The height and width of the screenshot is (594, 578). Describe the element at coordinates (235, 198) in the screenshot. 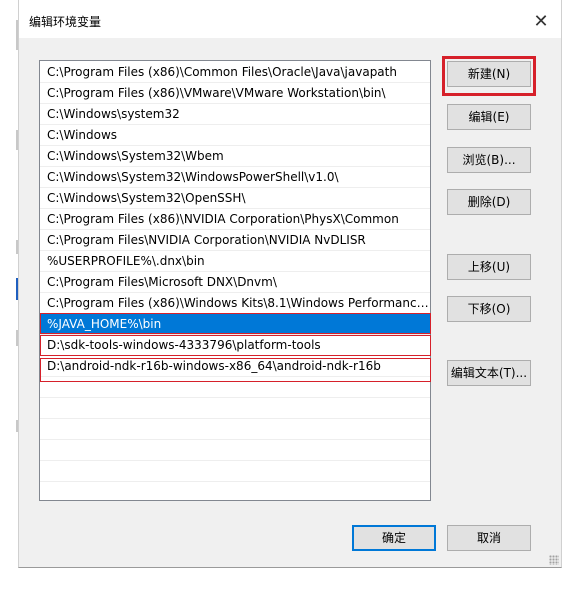

I see `path-entry: C:\Windows\System32\OpenSSH\` at that location.